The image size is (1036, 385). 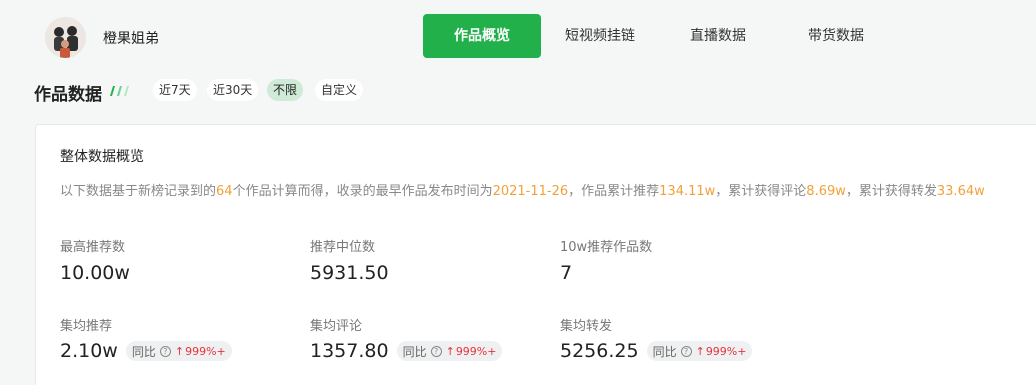 What do you see at coordinates (826, 191) in the screenshot?
I see `total-comments: 8.69w` at bounding box center [826, 191].